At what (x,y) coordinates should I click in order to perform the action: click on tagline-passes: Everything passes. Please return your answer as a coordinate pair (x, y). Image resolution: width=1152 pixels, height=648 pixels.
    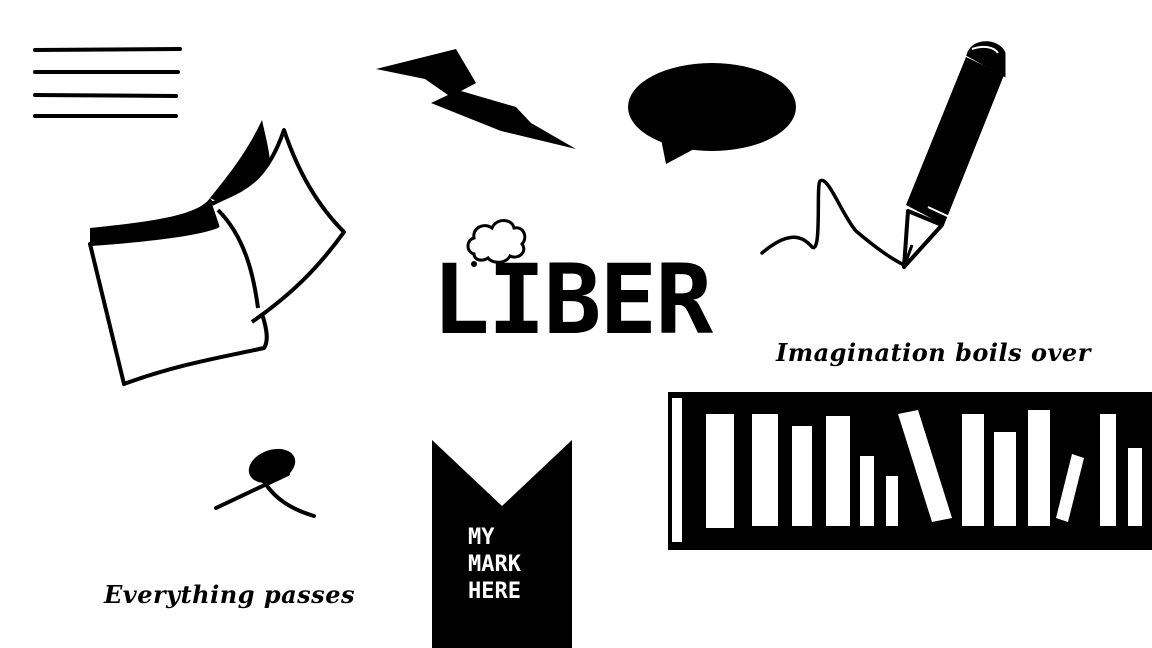
    Looking at the image, I should click on (229, 594).